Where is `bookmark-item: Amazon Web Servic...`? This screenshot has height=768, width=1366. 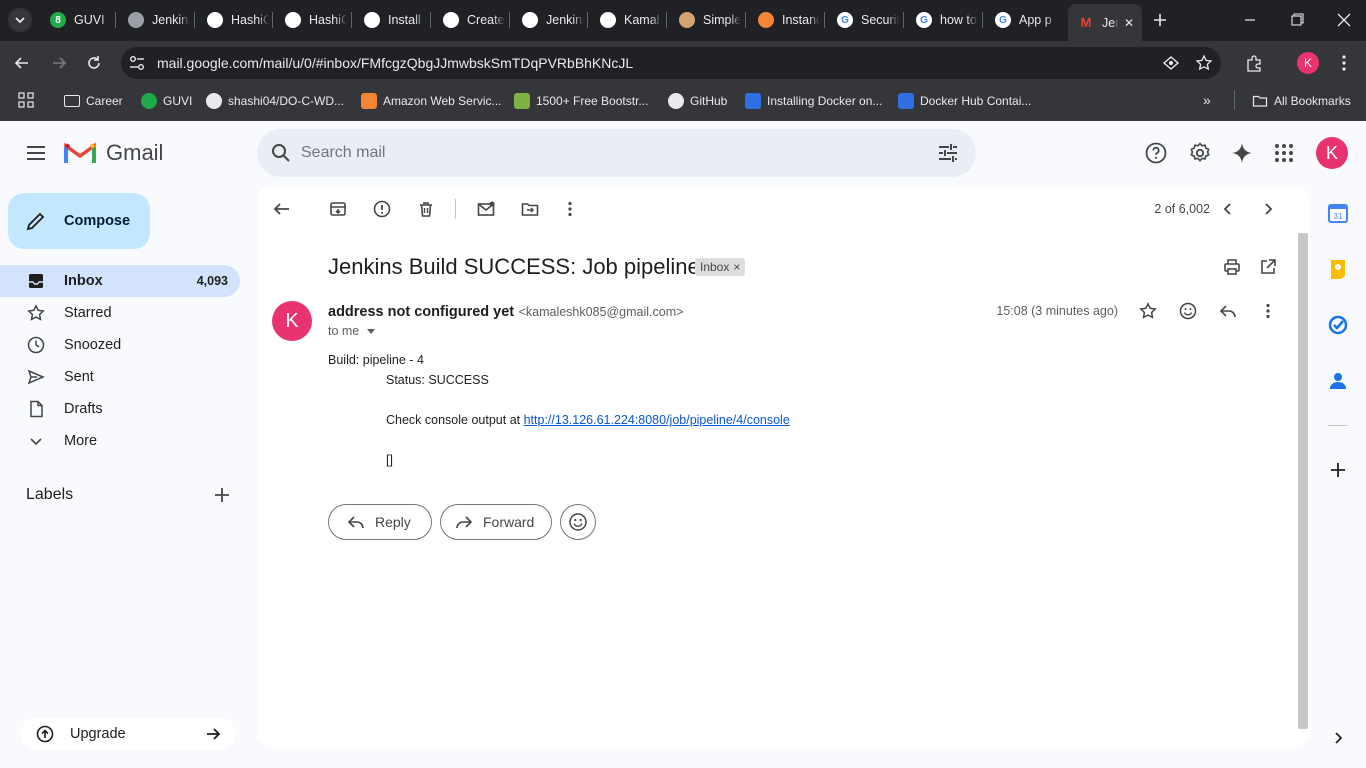 bookmark-item: Amazon Web Servic... is located at coordinates (431, 101).